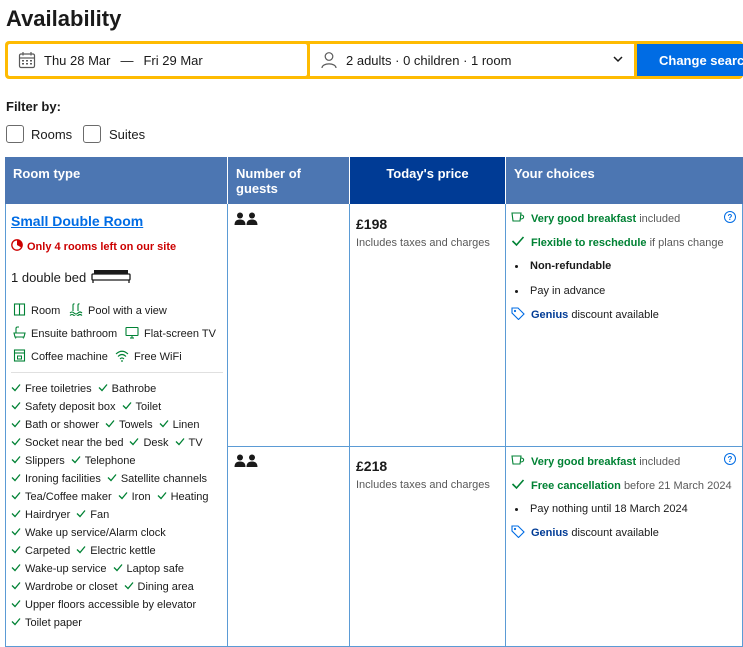 The width and height of the screenshot is (743, 647). Describe the element at coordinates (15, 134) in the screenshot. I see `rooms-checkbox` at that location.